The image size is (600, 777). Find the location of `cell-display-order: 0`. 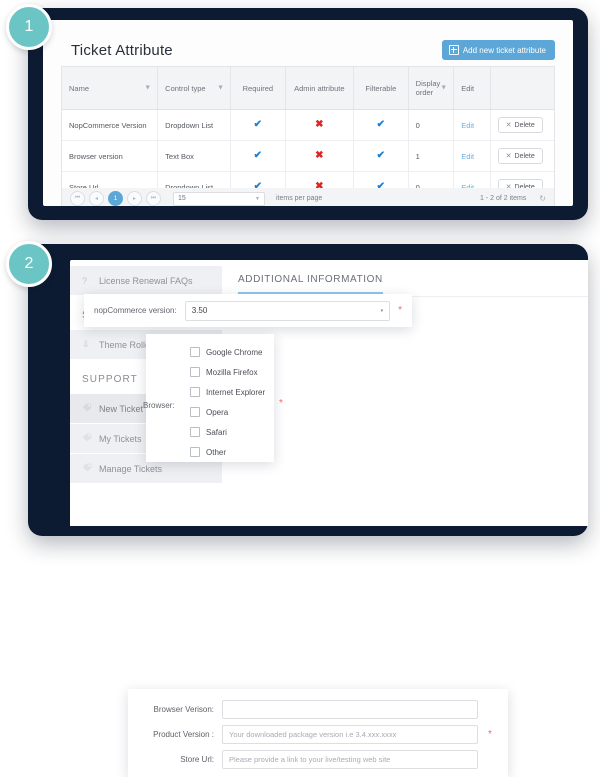

cell-display-order: 0 is located at coordinates (431, 125).